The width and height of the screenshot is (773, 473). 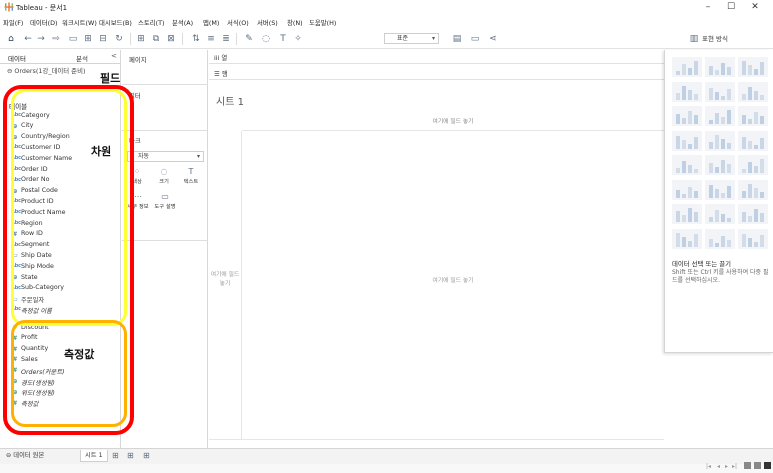 What do you see at coordinates (165, 202) in the screenshot?
I see `tooltip-button: ▭ 도구 설명` at bounding box center [165, 202].